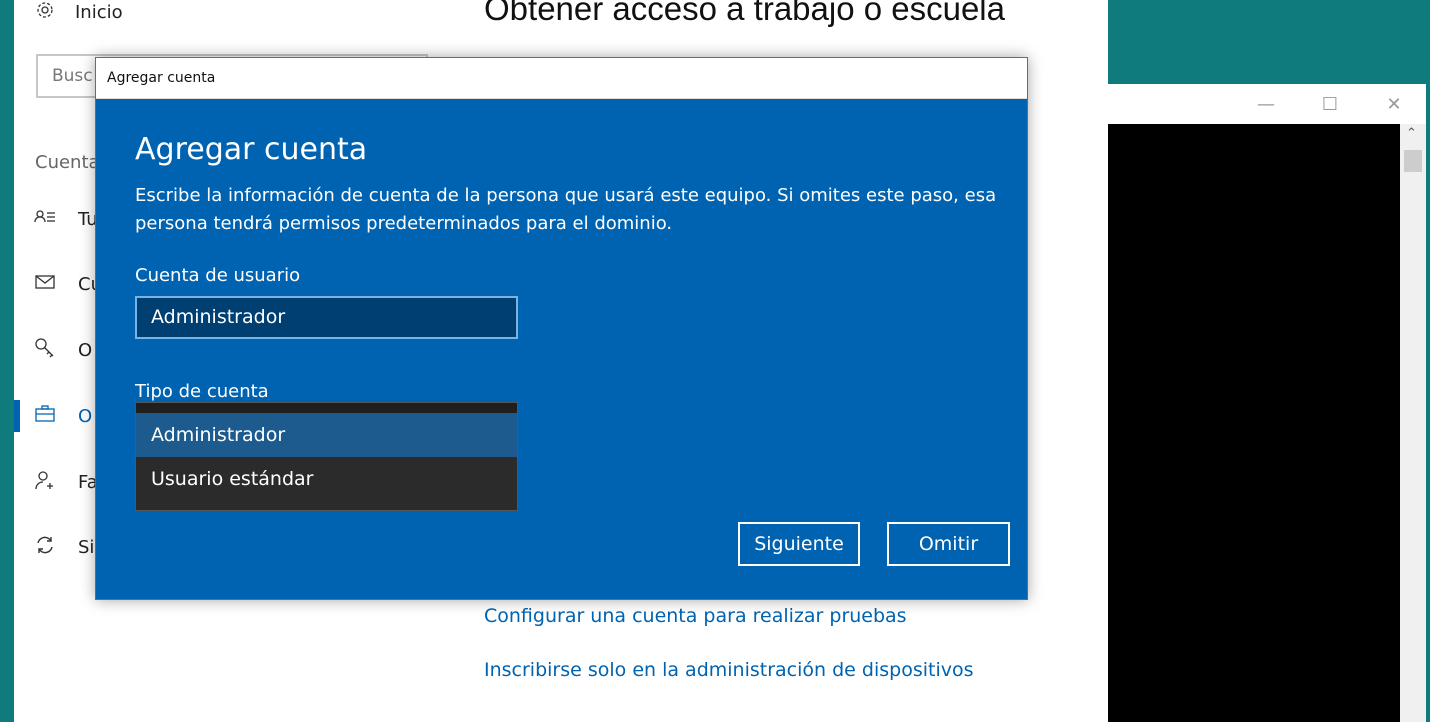 The height and width of the screenshot is (722, 1430). I want to click on dropdown-top-strip, so click(326, 408).